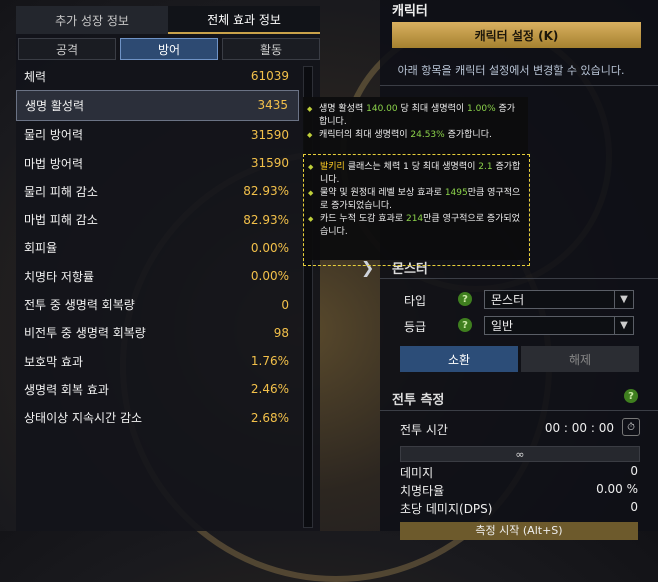 The image size is (658, 582). What do you see at coordinates (446, 509) in the screenshot?
I see `dps-label: 초당 데미지(DPS)` at bounding box center [446, 509].